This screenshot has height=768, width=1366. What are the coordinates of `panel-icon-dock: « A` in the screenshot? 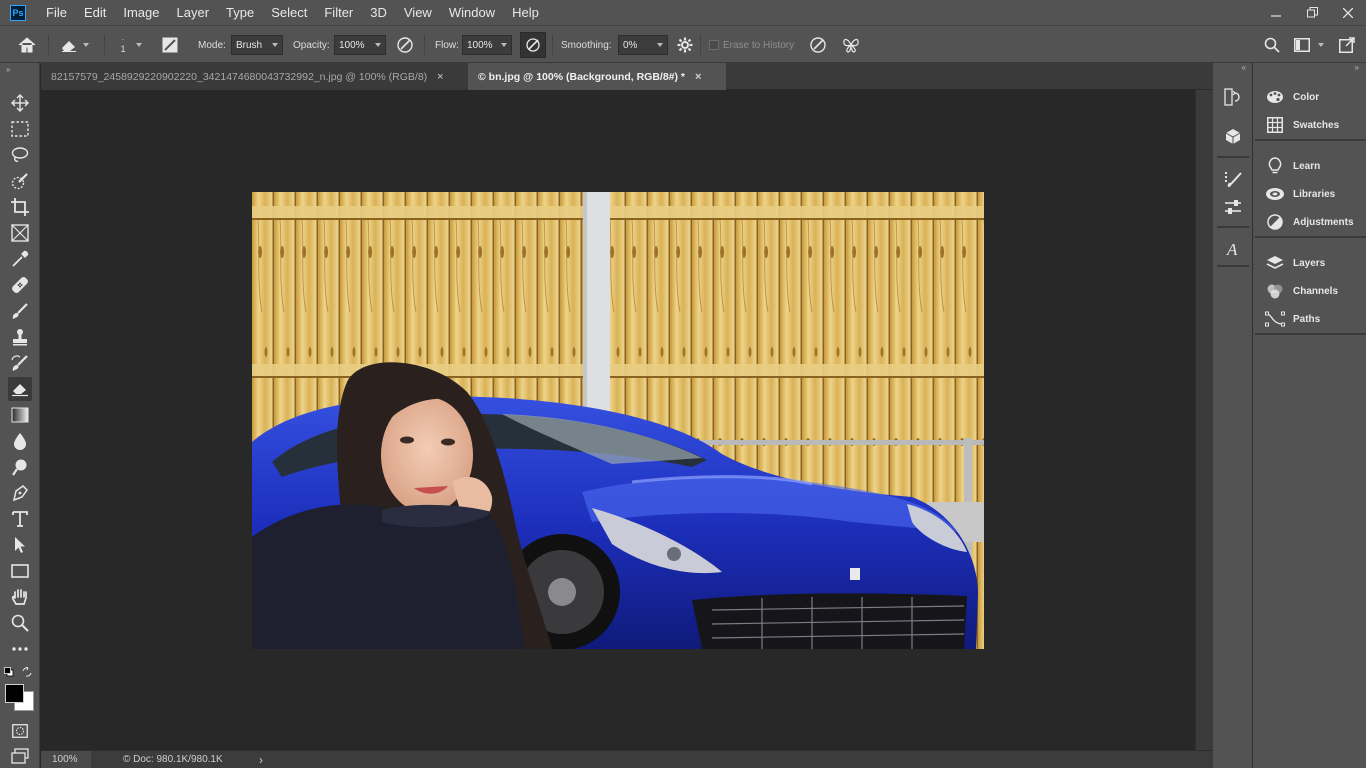 It's located at (1232, 415).